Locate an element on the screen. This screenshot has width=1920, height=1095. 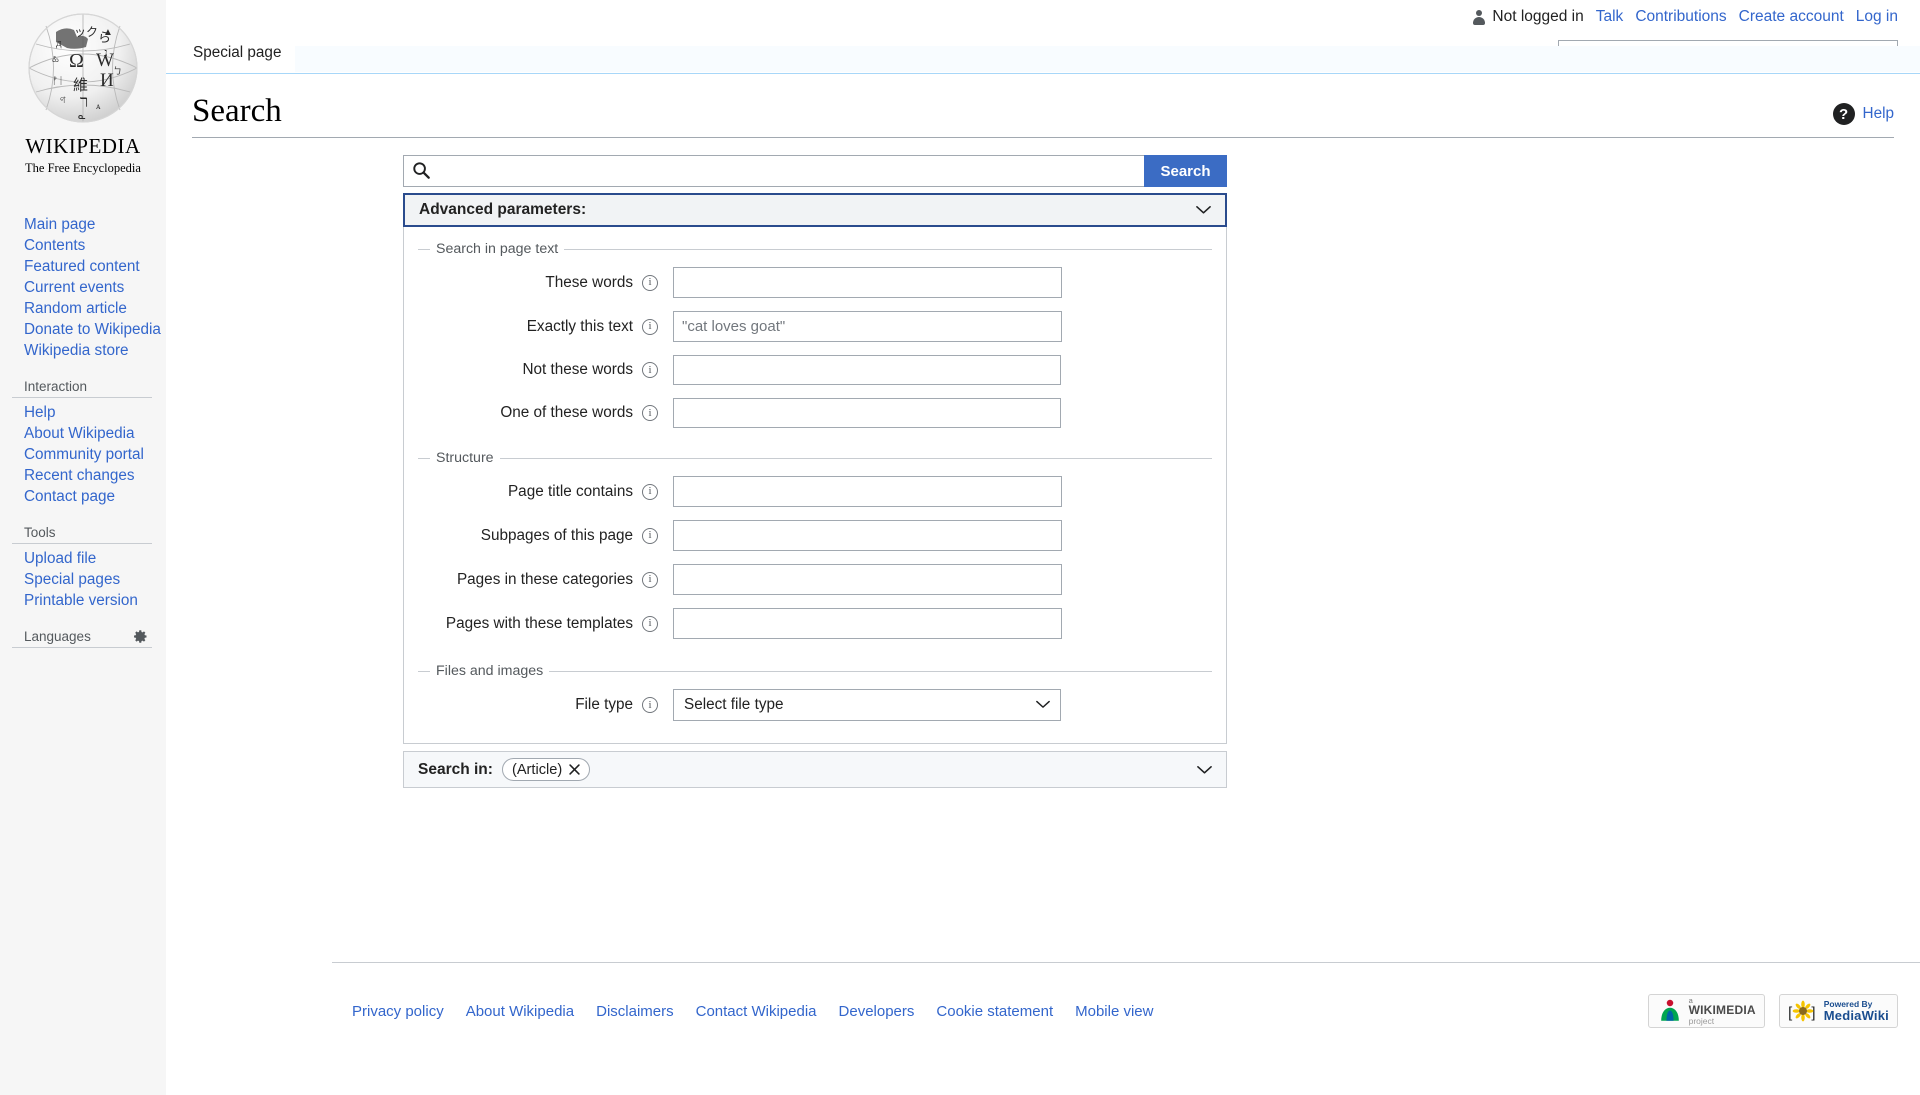
sidebar-item-recent-changes: Recent changes is located at coordinates (89, 475).